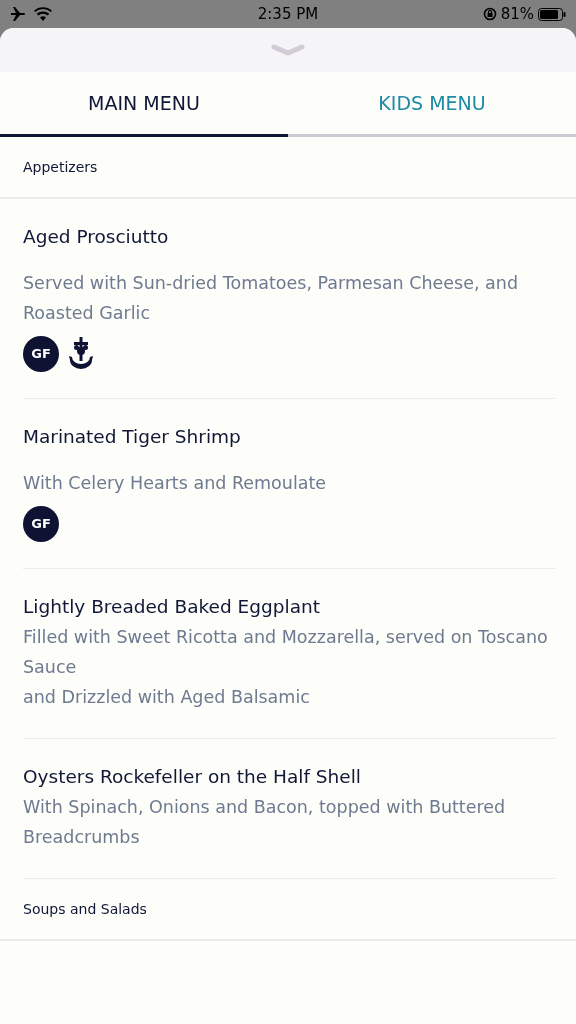 The width and height of the screenshot is (576, 1024). I want to click on wifi-icon, so click(43, 14).